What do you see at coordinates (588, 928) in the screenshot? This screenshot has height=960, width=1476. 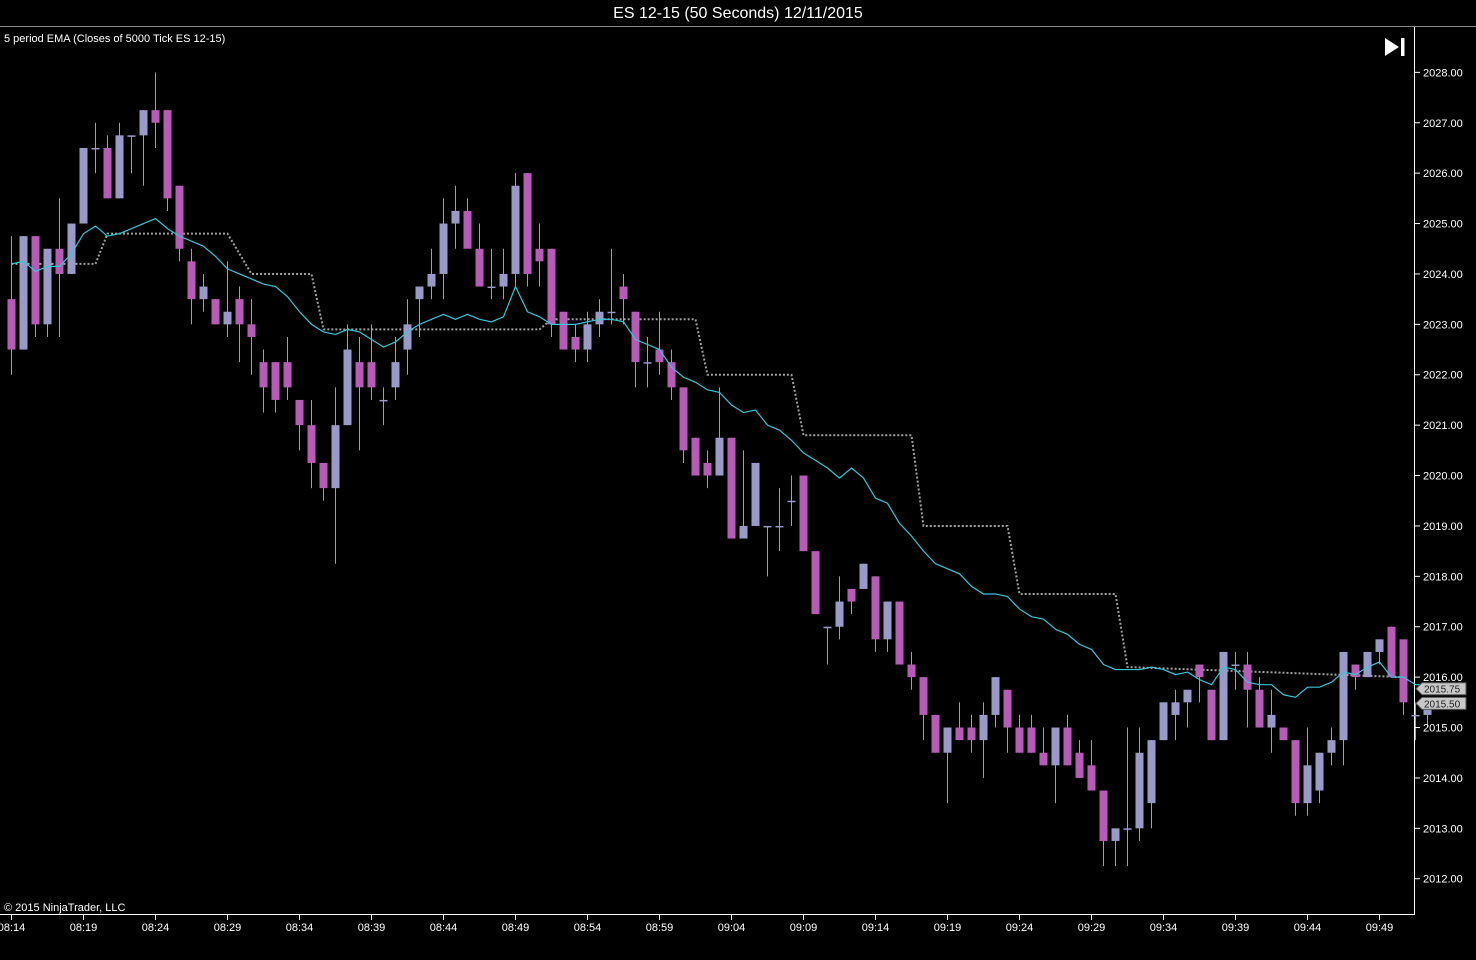 I see `x-tick-label: 08:54` at bounding box center [588, 928].